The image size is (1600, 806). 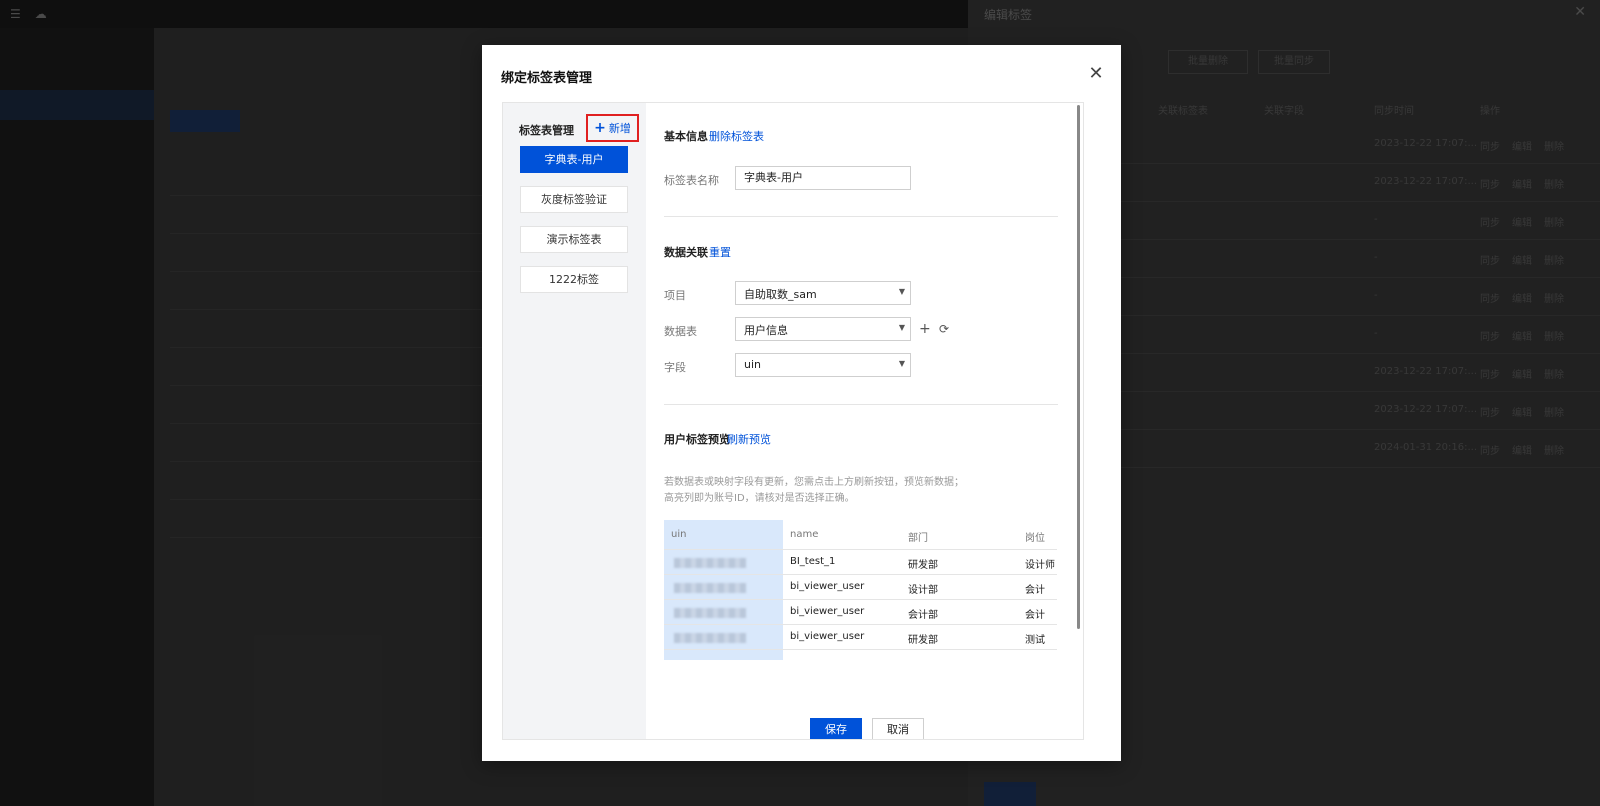 What do you see at coordinates (860, 637) in the screenshot?
I see `table-row: bi_viewer_user 研发部 测试` at bounding box center [860, 637].